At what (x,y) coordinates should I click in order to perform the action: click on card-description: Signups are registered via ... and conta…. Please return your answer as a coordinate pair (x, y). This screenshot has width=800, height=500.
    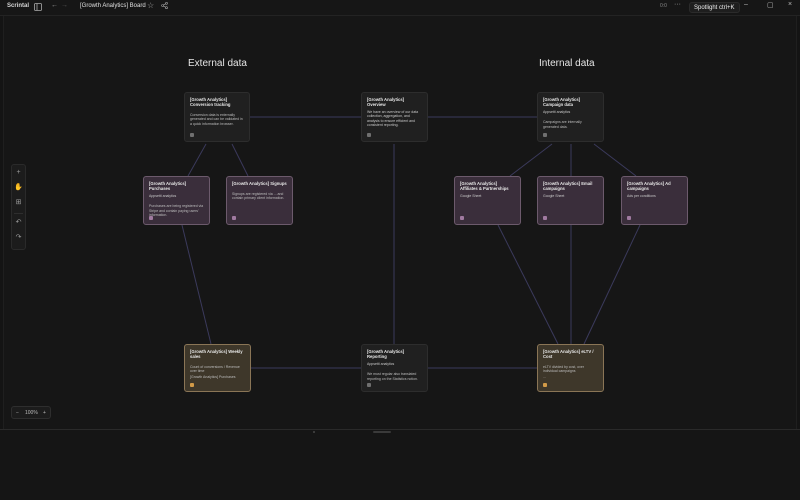
    Looking at the image, I should click on (258, 196).